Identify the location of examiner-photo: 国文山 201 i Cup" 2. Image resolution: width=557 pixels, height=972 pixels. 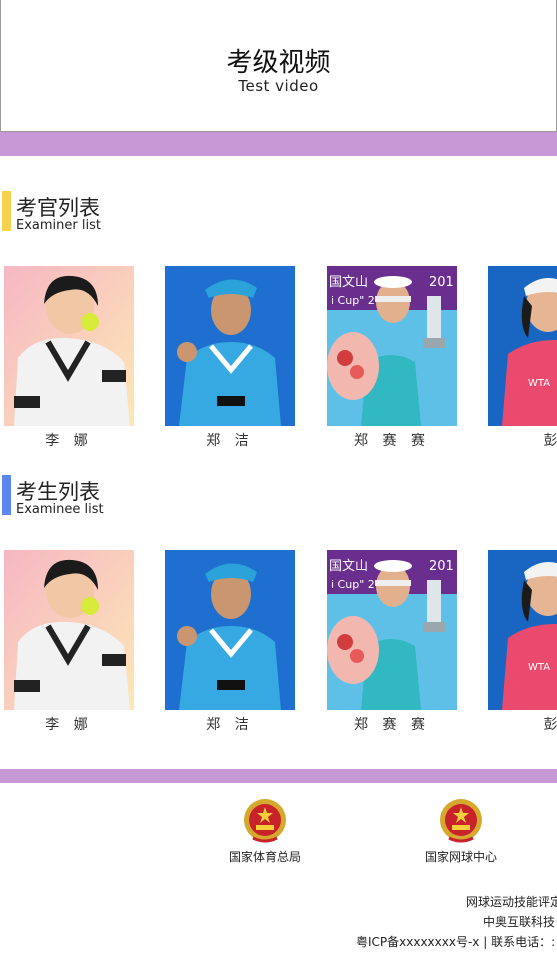
(392, 346).